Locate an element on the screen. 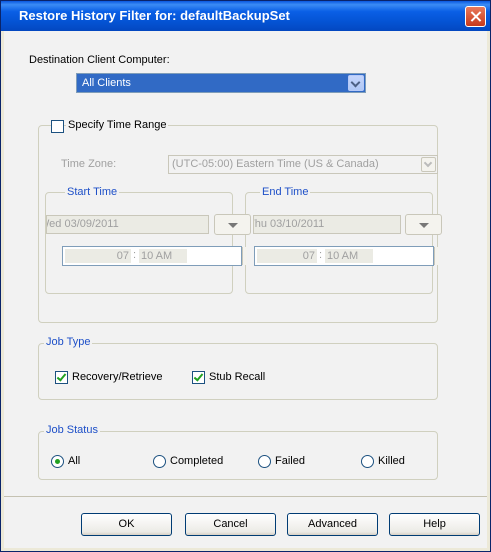 The width and height of the screenshot is (491, 552). recovery-retrieve-label: Recovery/Retrieve is located at coordinates (117, 377).